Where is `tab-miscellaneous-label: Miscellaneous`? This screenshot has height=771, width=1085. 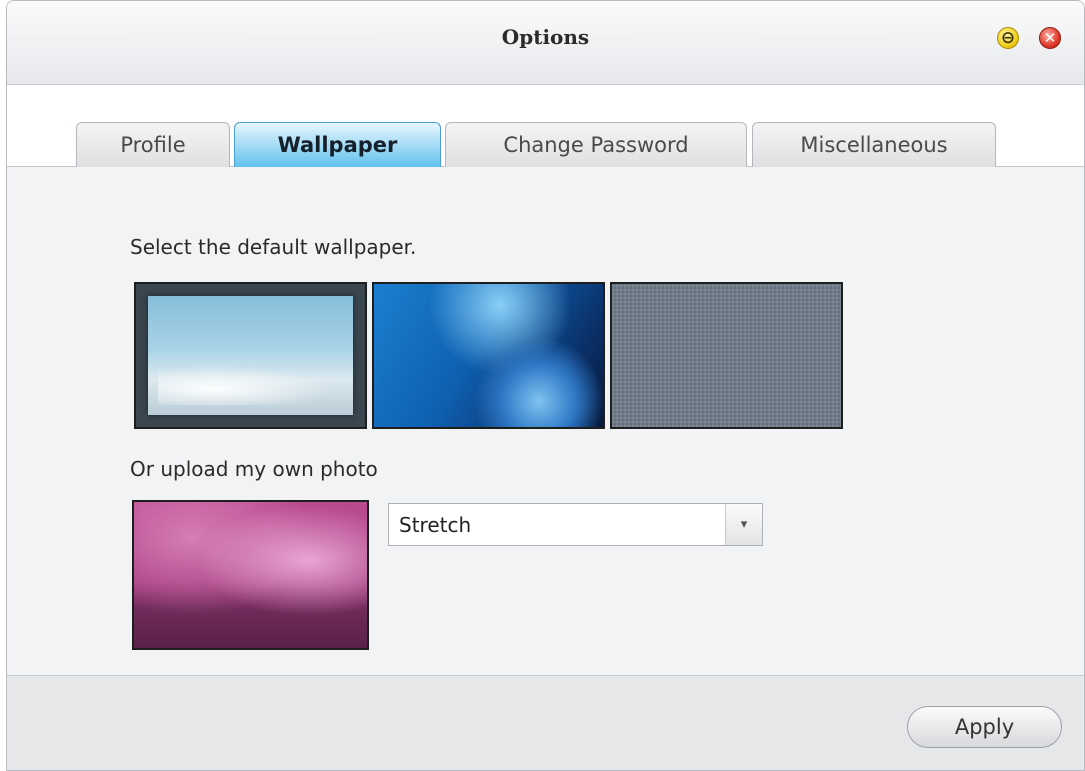
tab-miscellaneous-label: Miscellaneous is located at coordinates (874, 145).